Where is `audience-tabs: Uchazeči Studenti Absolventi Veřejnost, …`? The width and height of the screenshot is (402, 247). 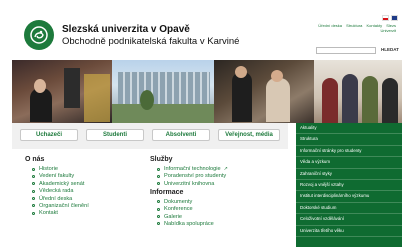 audience-tabs: Uchazeči Studenti Absolventi Veřejnost, … is located at coordinates (150, 136).